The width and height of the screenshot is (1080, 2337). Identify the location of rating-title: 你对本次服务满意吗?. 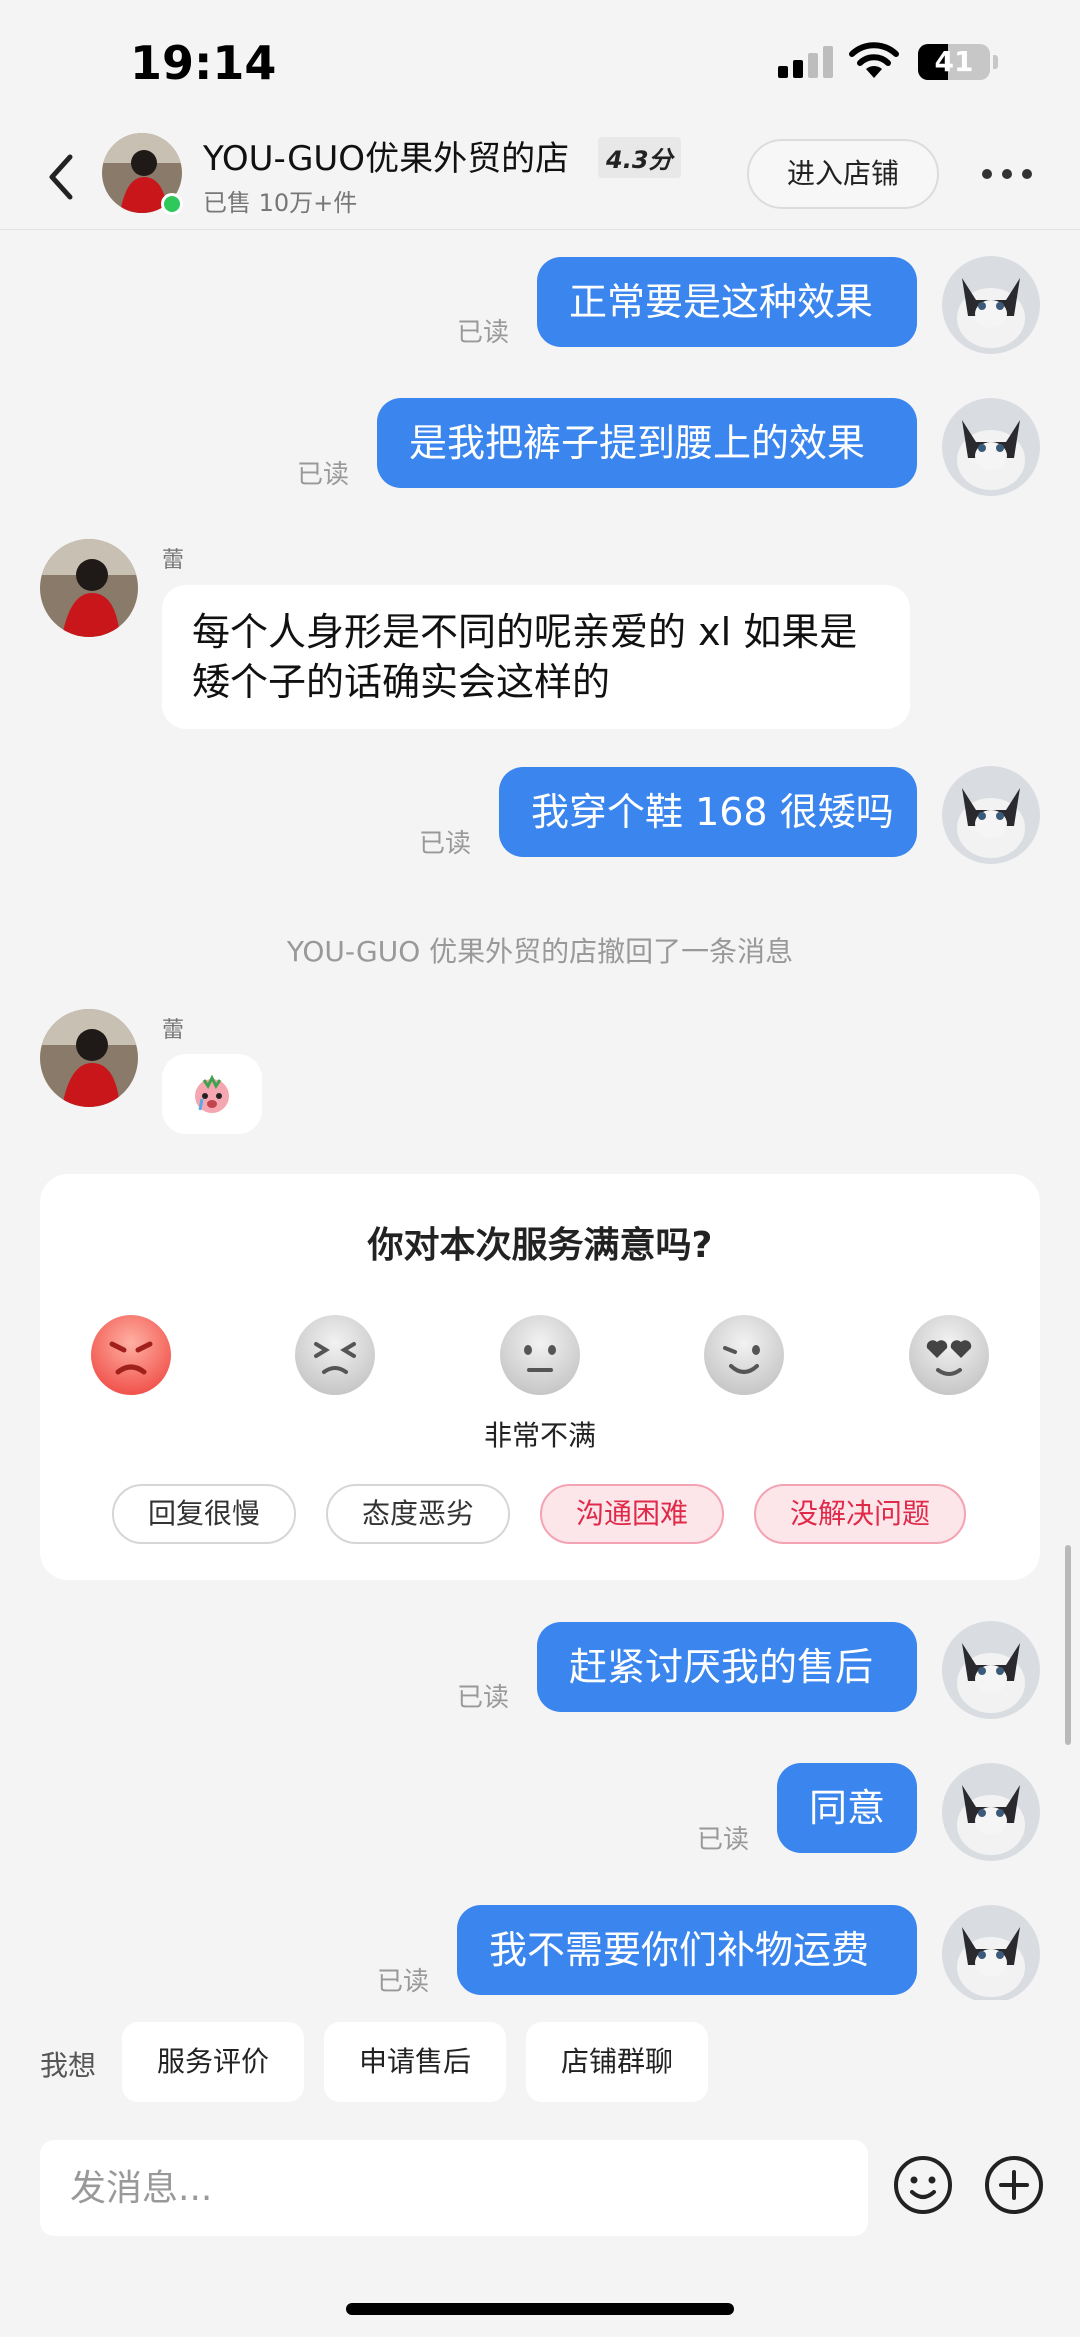
(540, 1245).